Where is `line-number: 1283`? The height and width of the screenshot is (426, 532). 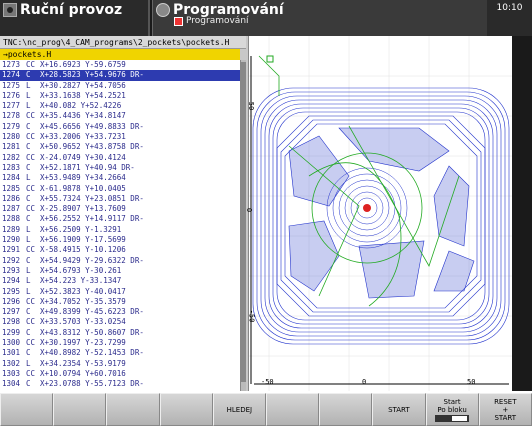 line-number: 1283 is located at coordinates (11, 167).